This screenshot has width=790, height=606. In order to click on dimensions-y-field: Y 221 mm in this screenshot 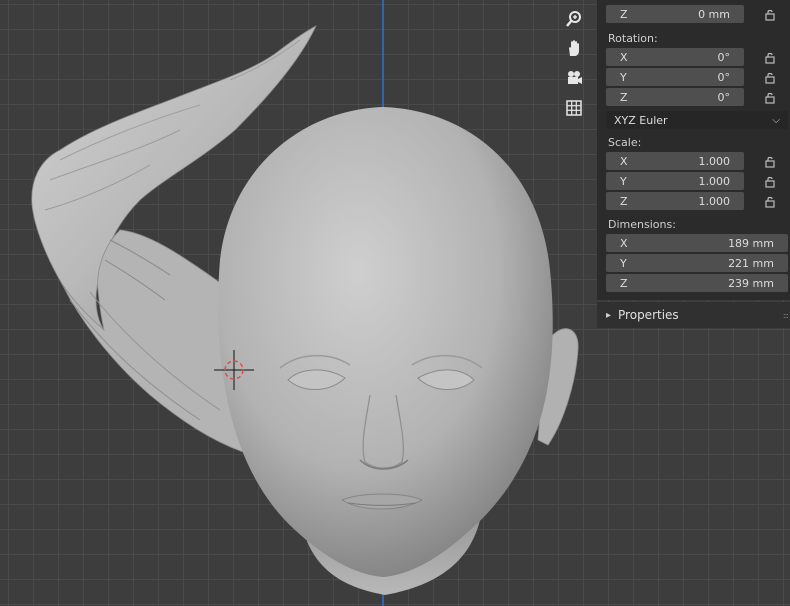, I will do `click(697, 263)`.